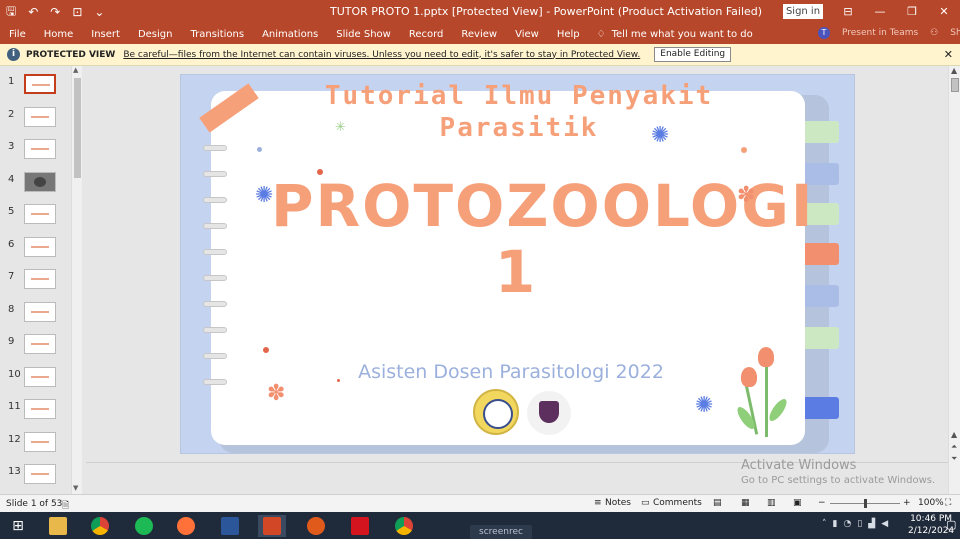  What do you see at coordinates (677, 503) in the screenshot?
I see `comments-button: Comments` at bounding box center [677, 503].